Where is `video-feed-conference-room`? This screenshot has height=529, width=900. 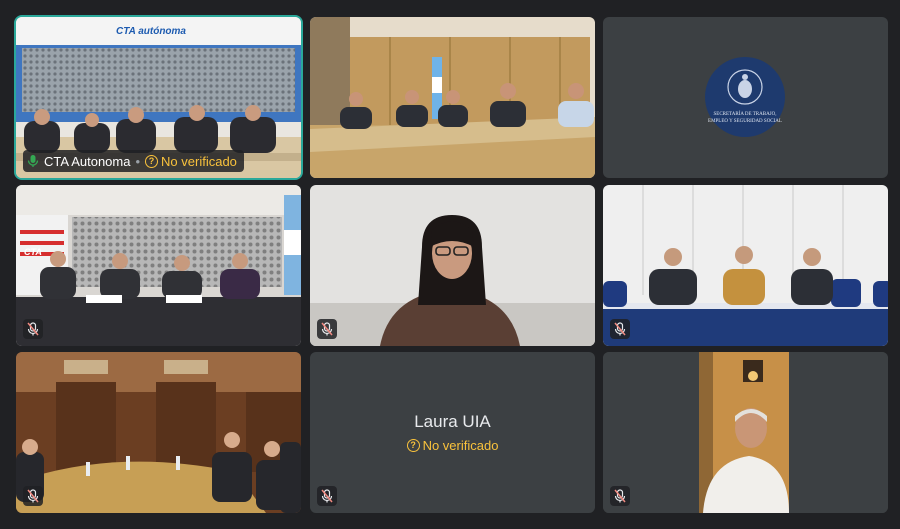
video-feed-conference-room is located at coordinates (452, 97).